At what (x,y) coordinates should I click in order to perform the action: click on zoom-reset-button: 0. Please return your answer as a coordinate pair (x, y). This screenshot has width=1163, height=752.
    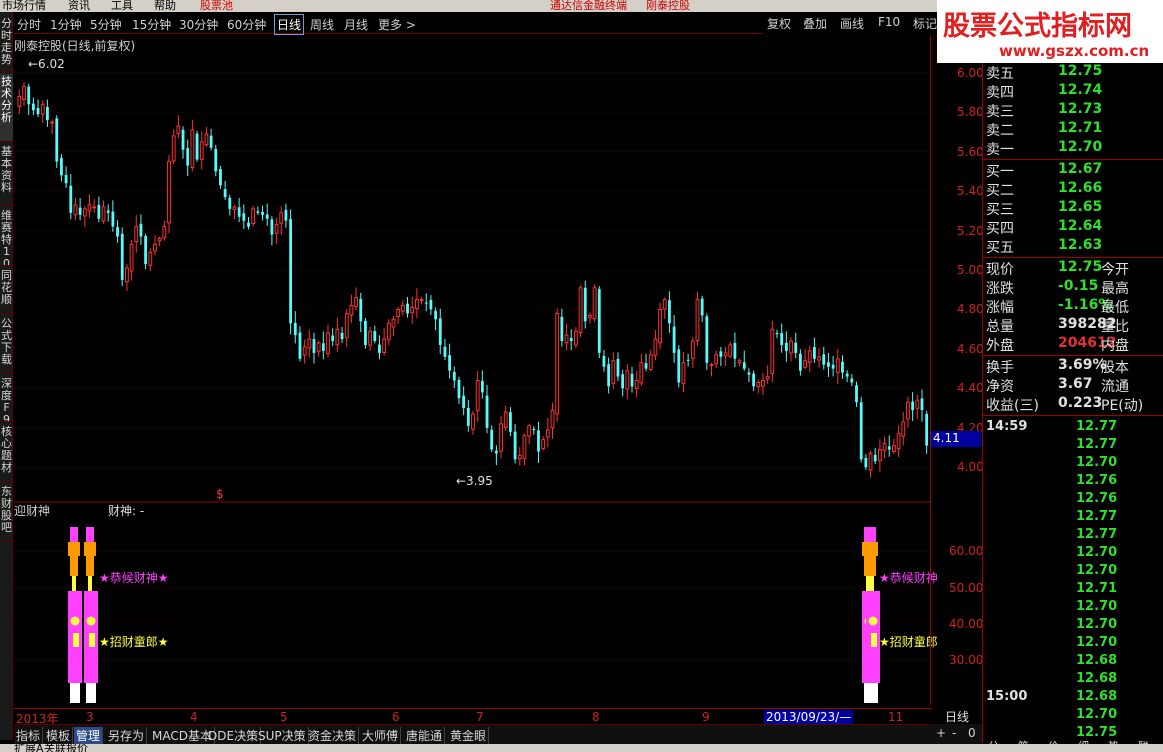
    Looking at the image, I should click on (972, 733).